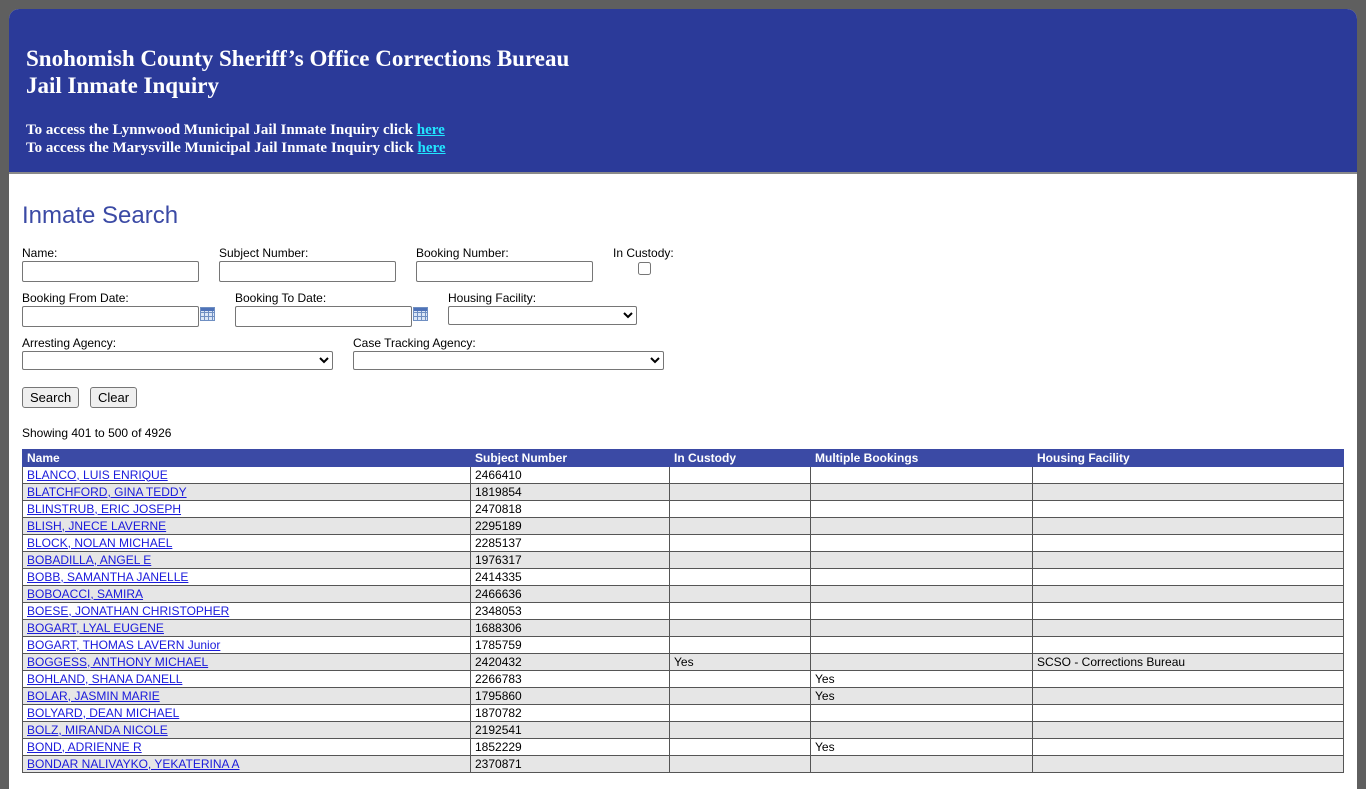  Describe the element at coordinates (246, 611) in the screenshot. I see `inmate-name-cell: BOESE, JONATHAN CHRISTOPHER` at that location.